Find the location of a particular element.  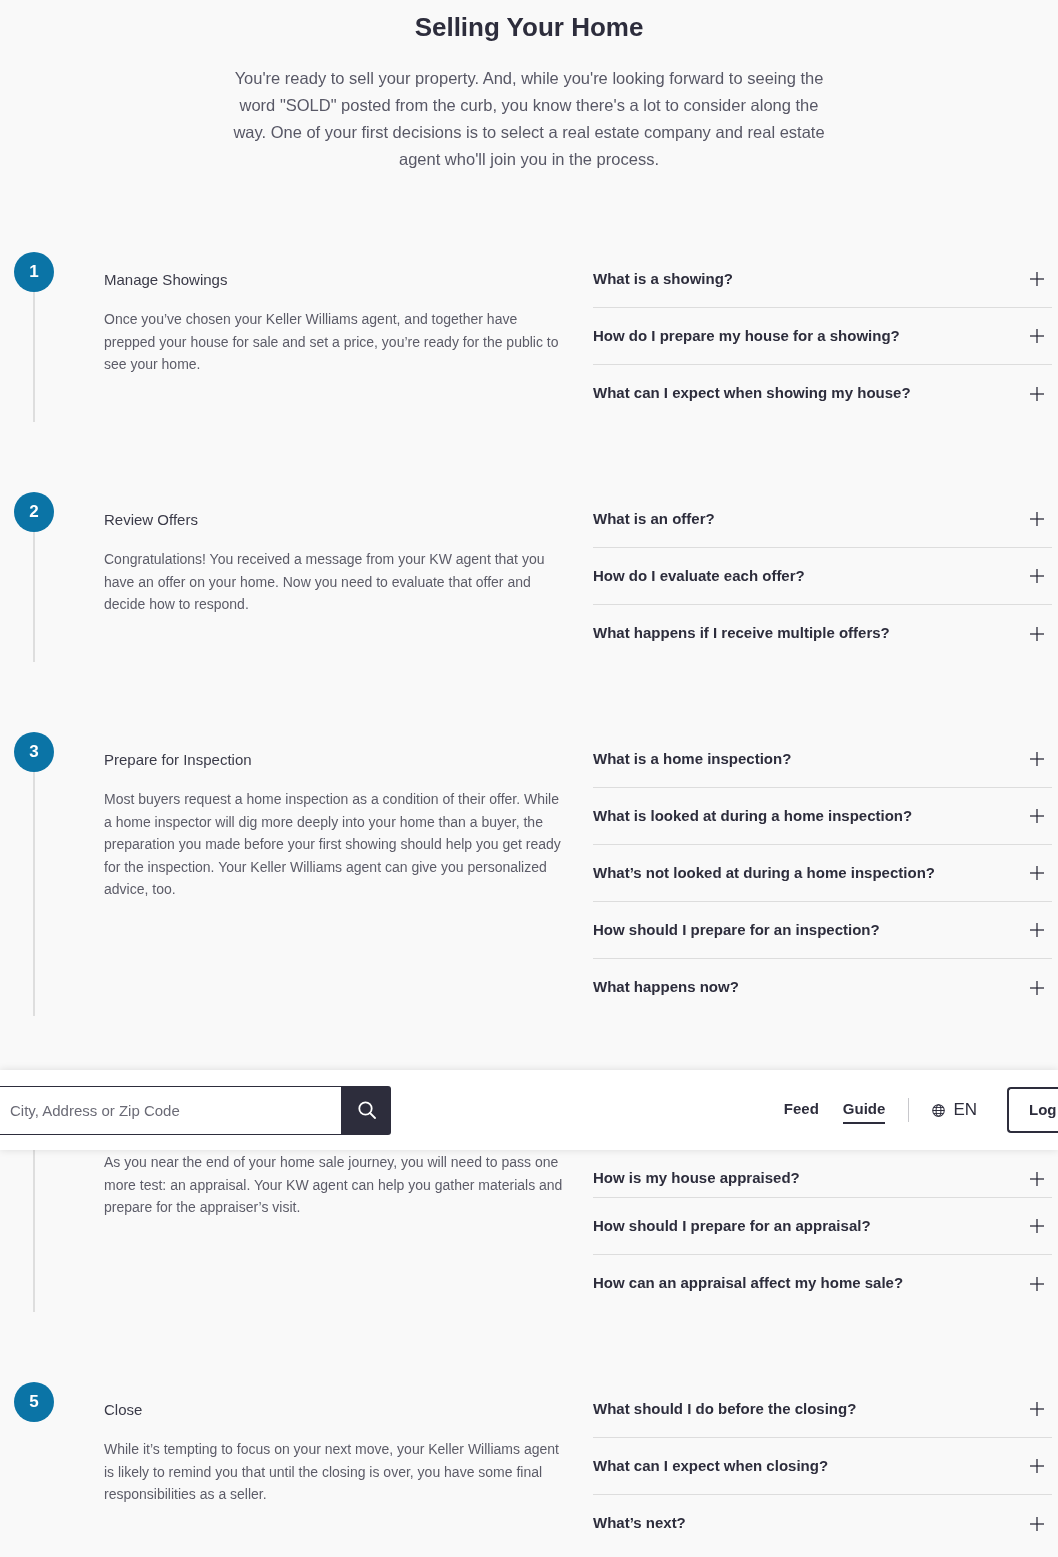

faq-question: What is looked at during a home inspection? is located at coordinates (822, 816).